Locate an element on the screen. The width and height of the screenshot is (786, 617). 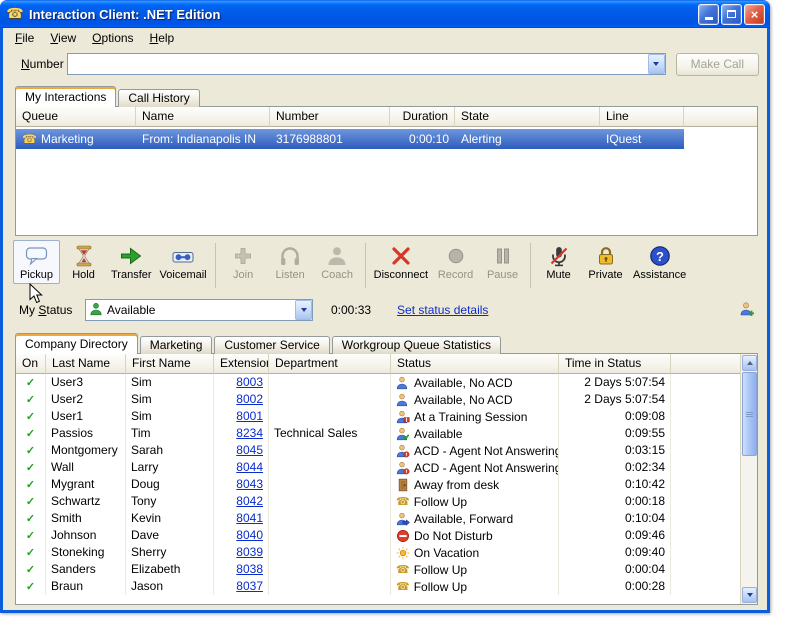
queue-header-line: Line is located at coordinates (642, 117).